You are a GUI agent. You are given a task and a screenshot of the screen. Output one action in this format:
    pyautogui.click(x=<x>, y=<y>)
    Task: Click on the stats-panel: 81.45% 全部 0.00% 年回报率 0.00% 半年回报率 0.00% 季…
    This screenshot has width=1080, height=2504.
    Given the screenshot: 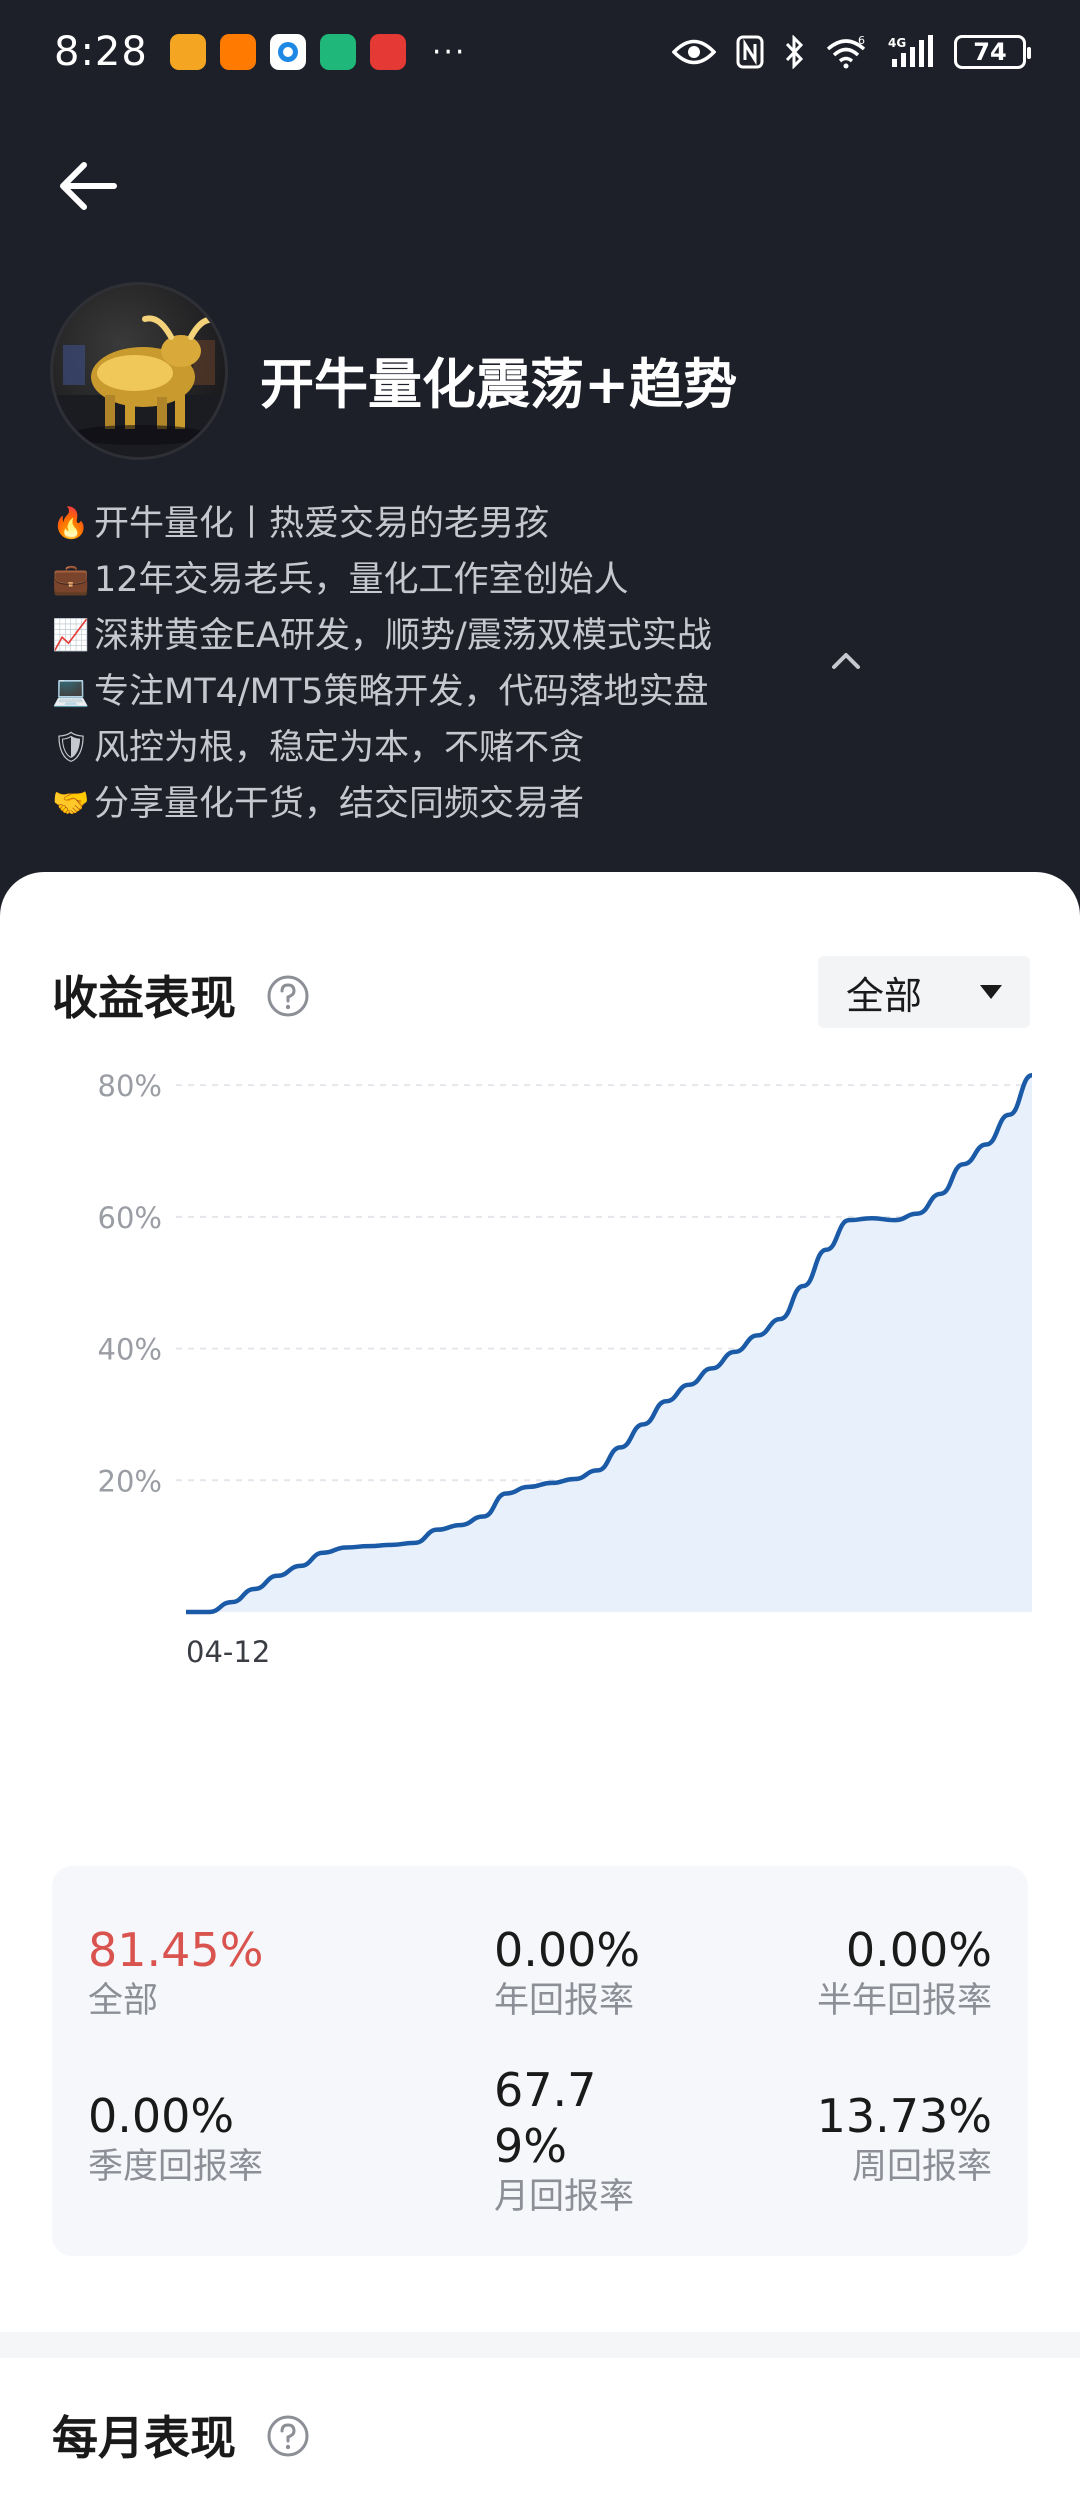 What is the action you would take?
    pyautogui.click(x=540, y=2061)
    